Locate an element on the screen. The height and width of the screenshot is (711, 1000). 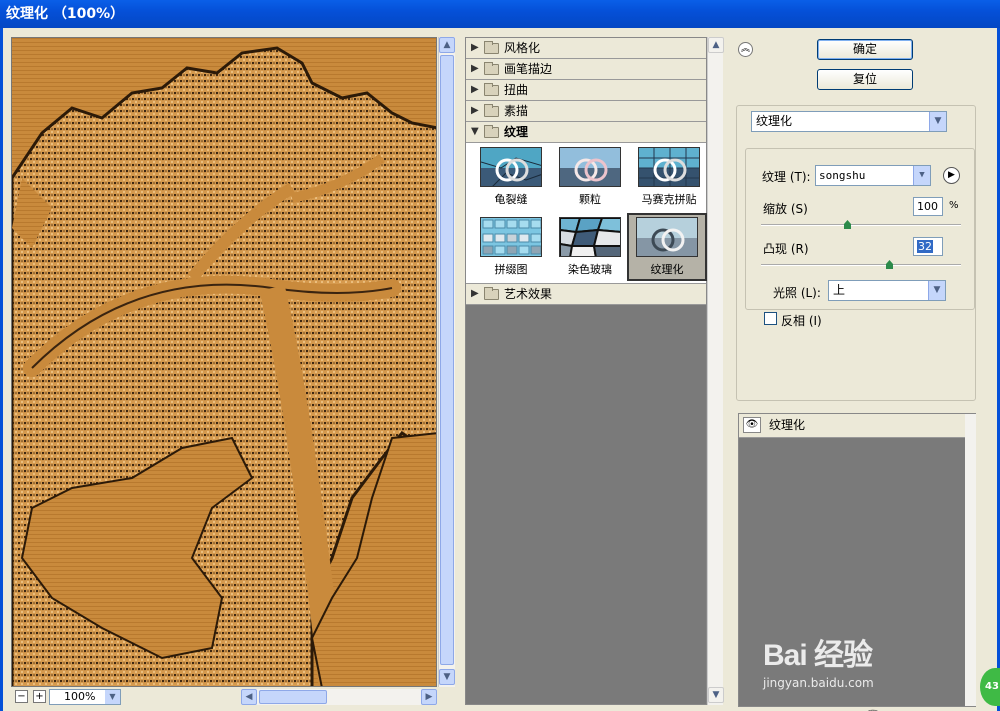
category-texture: ▼ 纹理 is located at coordinates (586, 132).